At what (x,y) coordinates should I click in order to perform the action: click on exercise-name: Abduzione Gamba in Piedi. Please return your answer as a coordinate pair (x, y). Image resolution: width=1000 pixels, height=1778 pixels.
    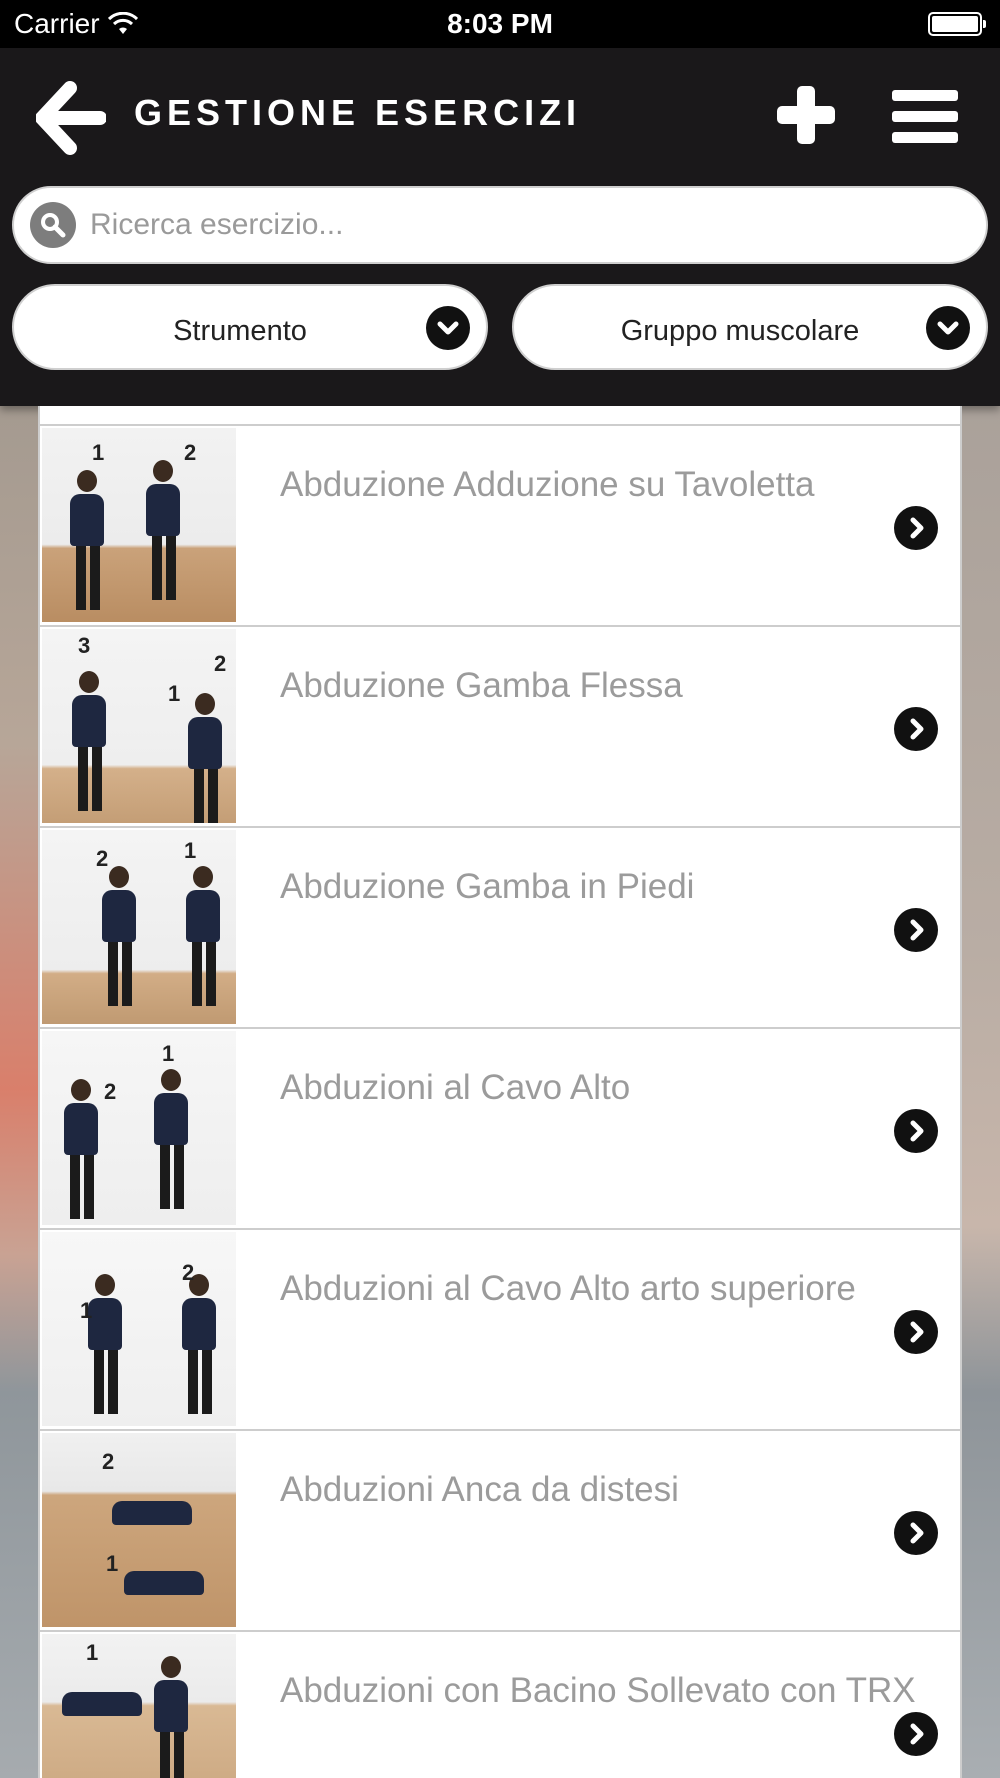
    Looking at the image, I should click on (487, 886).